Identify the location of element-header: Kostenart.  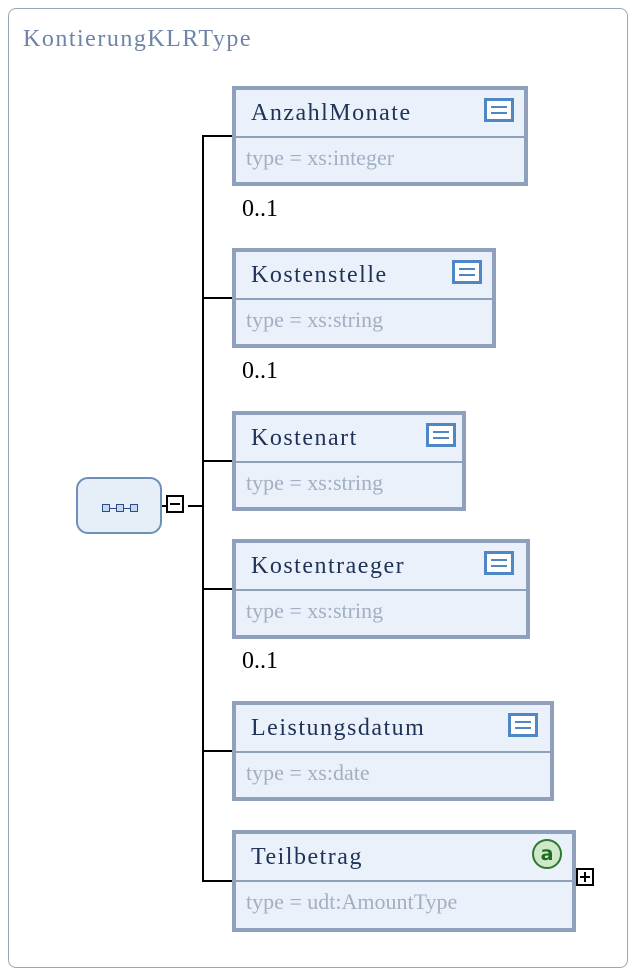
(349, 439).